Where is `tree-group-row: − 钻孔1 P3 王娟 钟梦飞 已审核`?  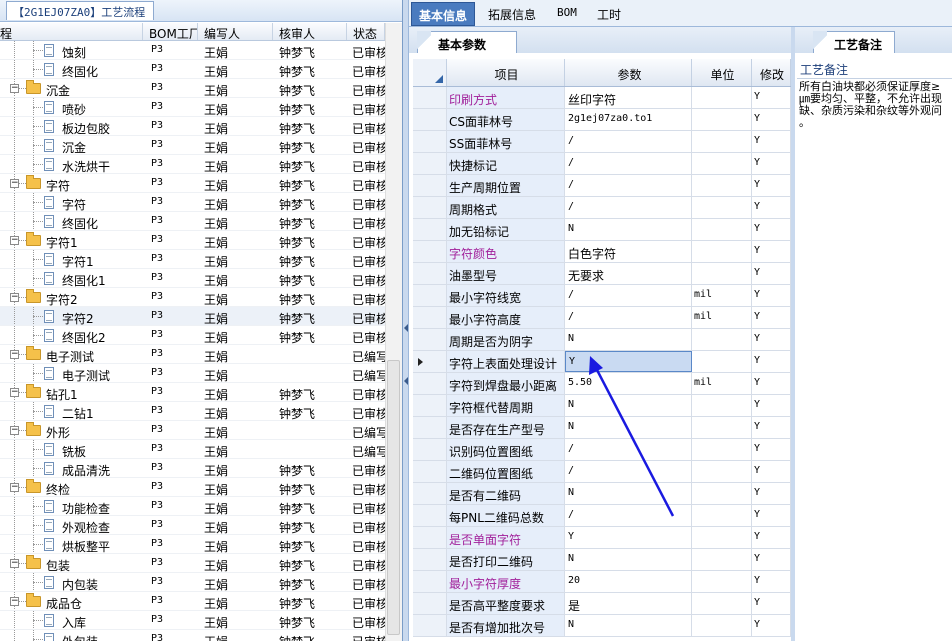 tree-group-row: − 钻孔1 P3 王娟 钟梦飞 已审核 is located at coordinates (192, 392).